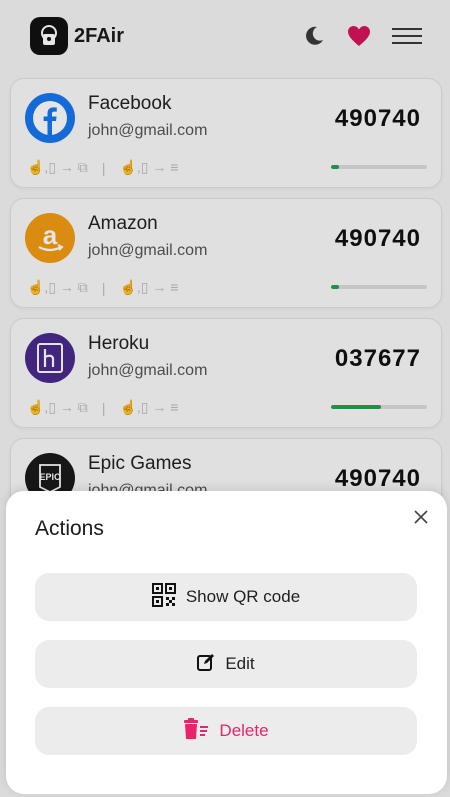 The height and width of the screenshot is (797, 450). Describe the element at coordinates (243, 596) in the screenshot. I see `show-qr-code-label: Show QR code` at that location.